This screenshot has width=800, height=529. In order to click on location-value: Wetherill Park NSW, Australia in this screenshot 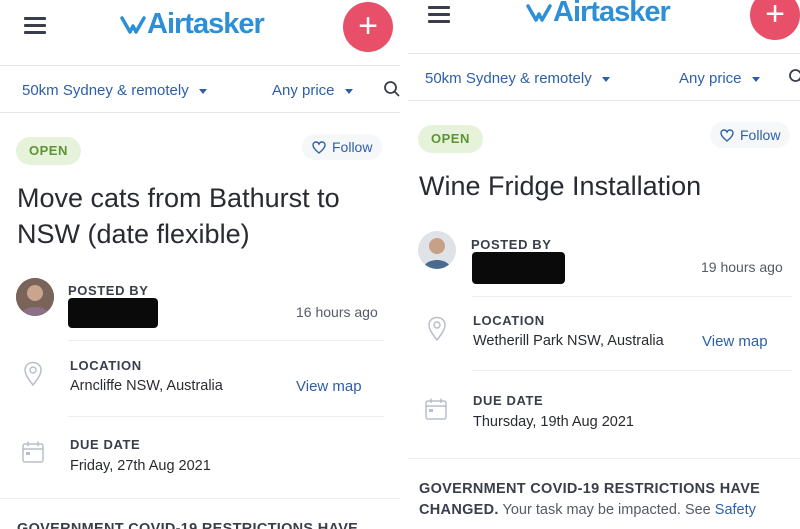, I will do `click(568, 341)`.